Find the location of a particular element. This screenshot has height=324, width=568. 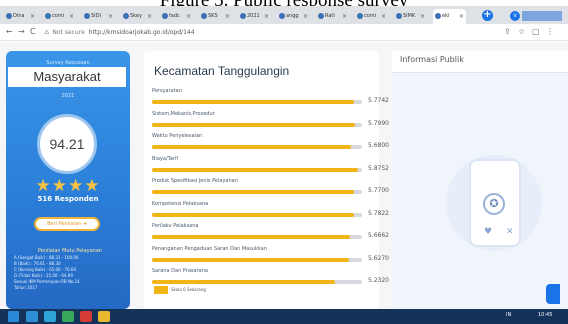

tab-label: angg is located at coordinates (292, 16).